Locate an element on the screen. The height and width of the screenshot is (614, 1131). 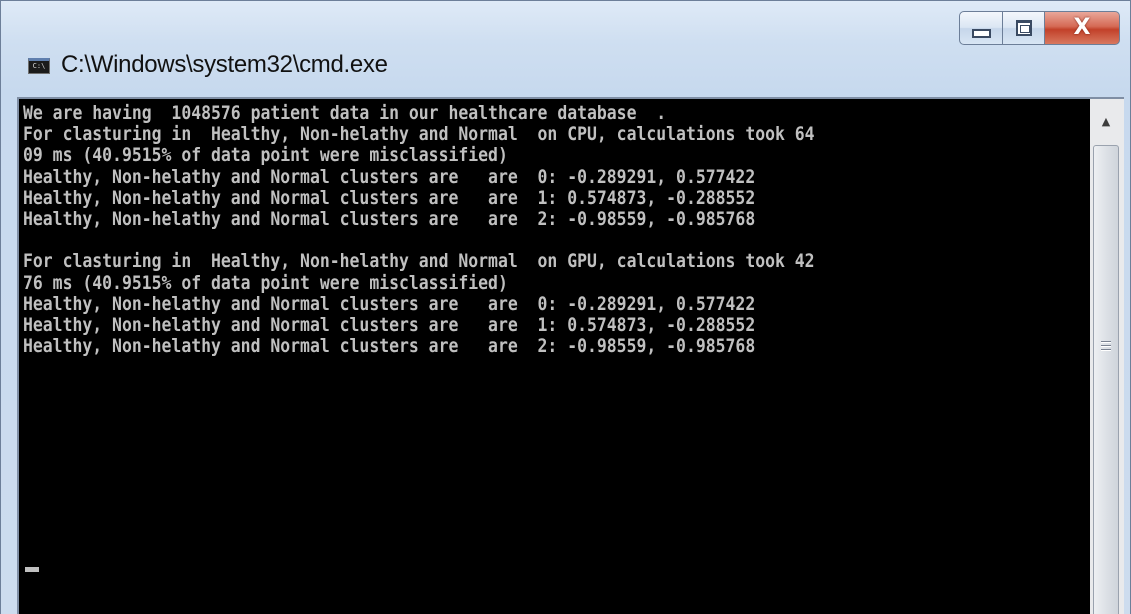
arrow-up-icon: ▲ is located at coordinates (1106, 121).